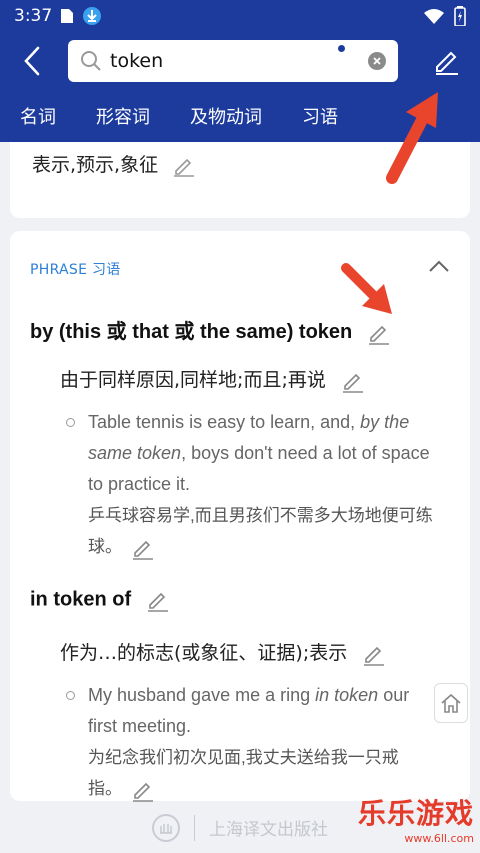 Image resolution: width=480 pixels, height=853 pixels. I want to click on home-icon, so click(451, 703).